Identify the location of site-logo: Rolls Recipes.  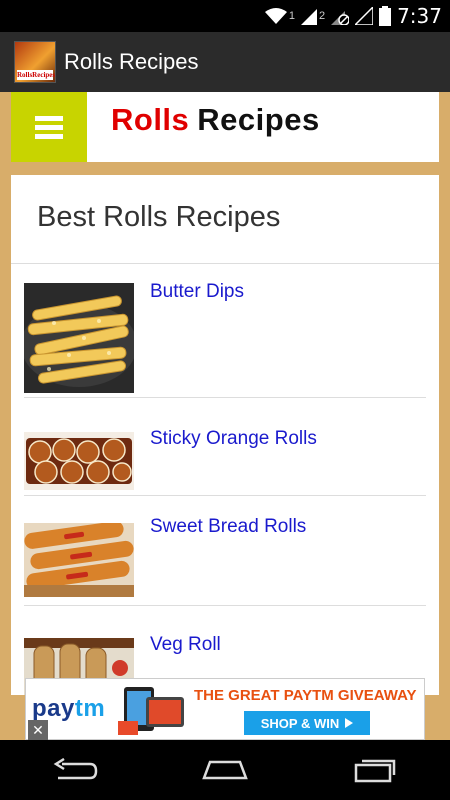
(215, 120).